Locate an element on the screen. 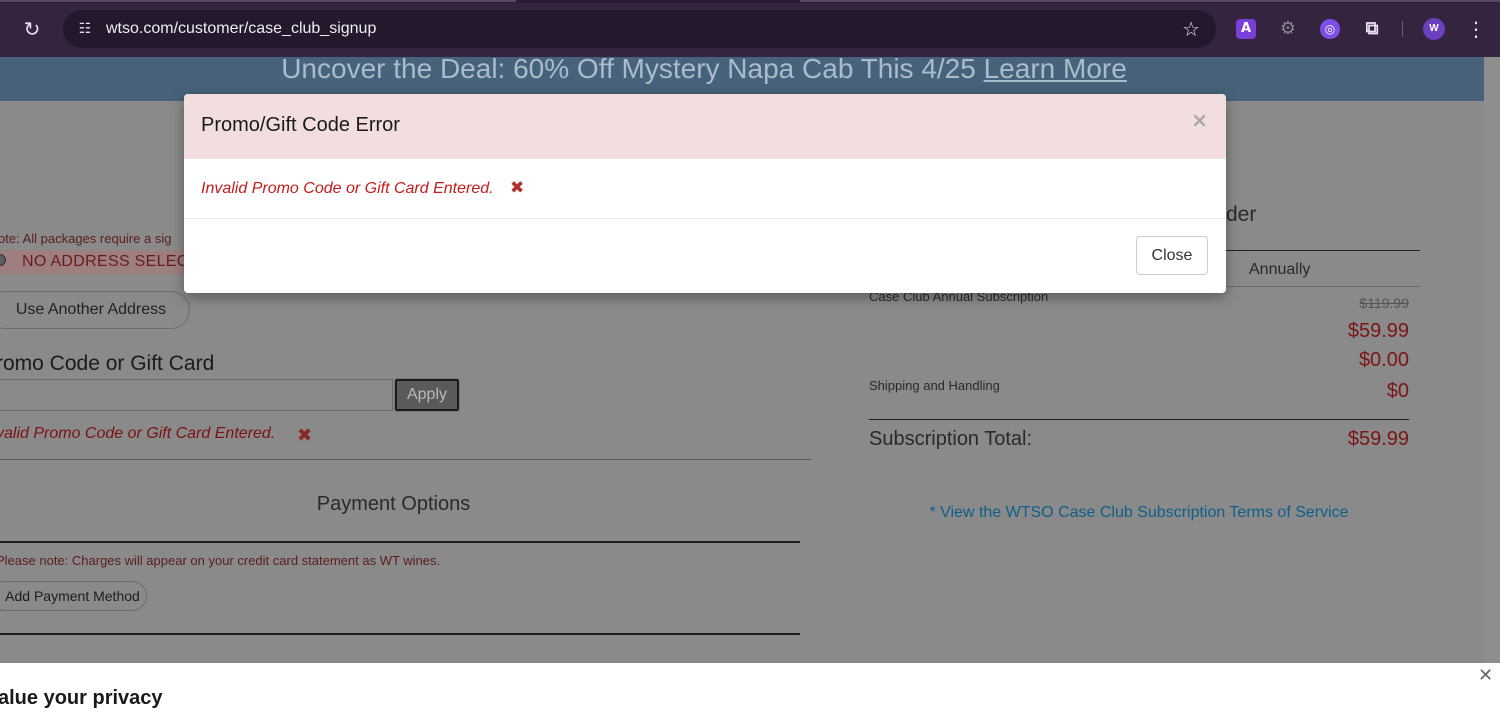 Image resolution: width=1500 pixels, height=724 pixels. add-payment-method-button: Add Payment Method is located at coordinates (73, 596).